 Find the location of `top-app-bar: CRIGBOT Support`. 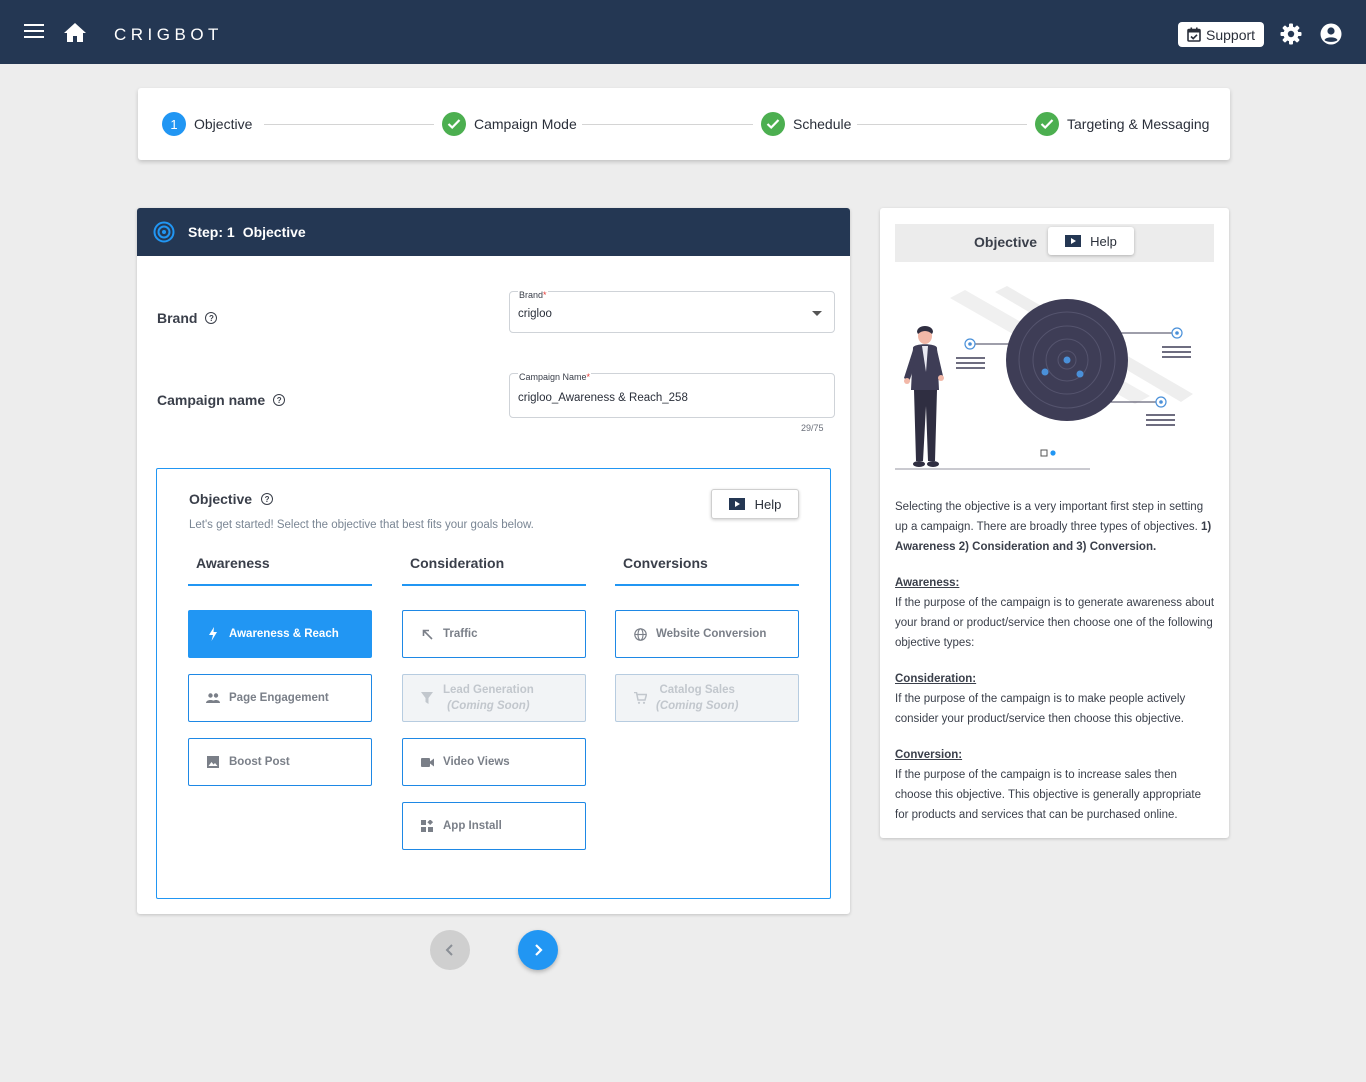

top-app-bar: CRIGBOT Support is located at coordinates (683, 32).